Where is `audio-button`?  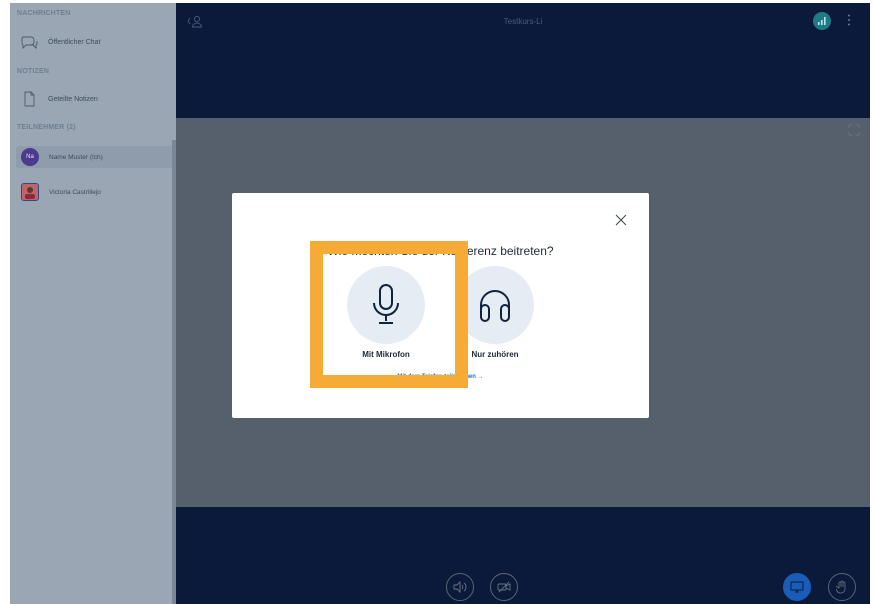 audio-button is located at coordinates (460, 587).